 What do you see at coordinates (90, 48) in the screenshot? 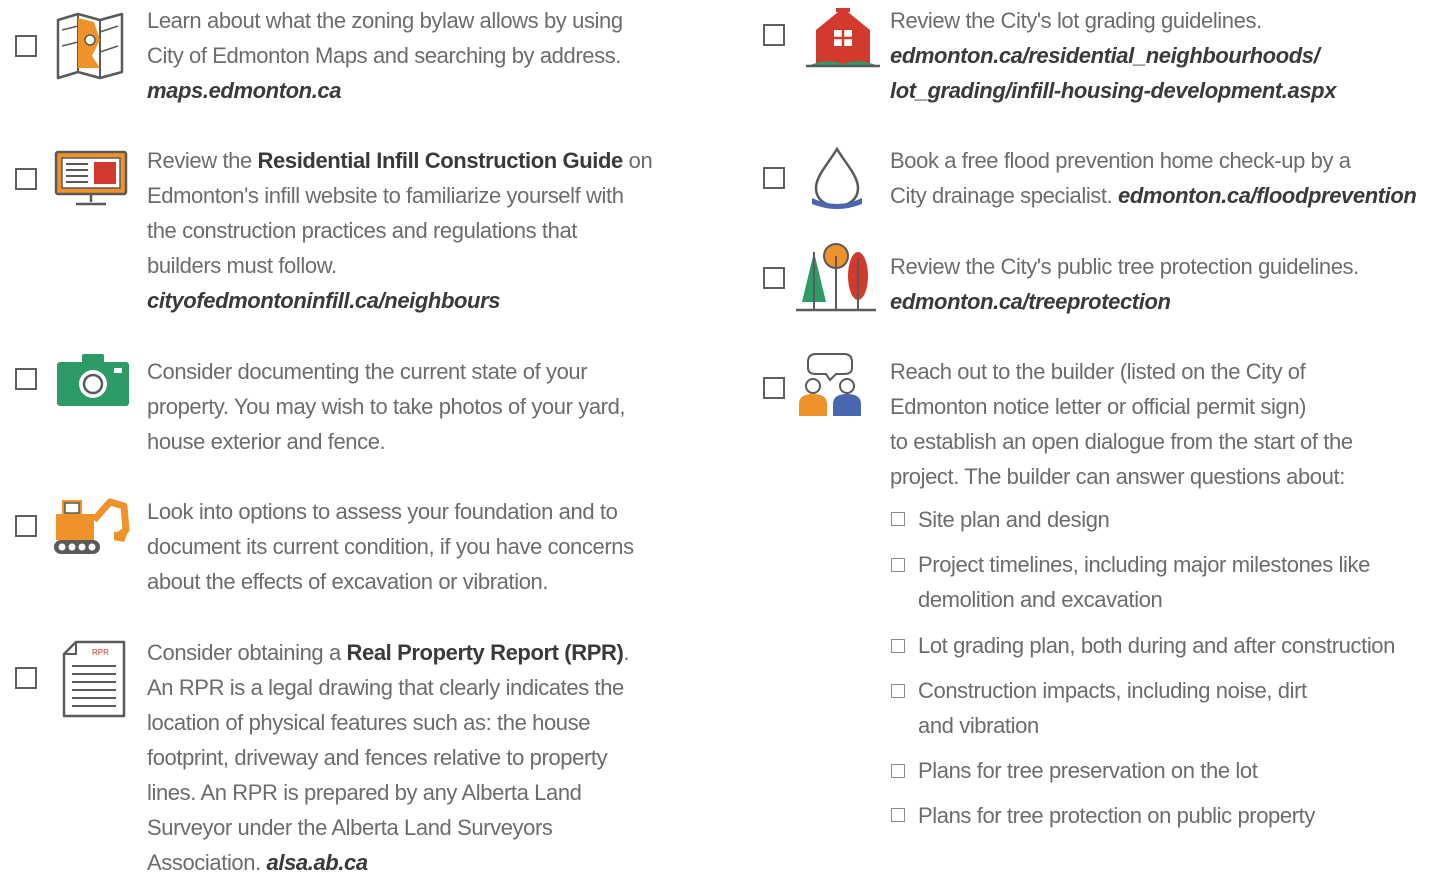
I see `map-icon` at bounding box center [90, 48].